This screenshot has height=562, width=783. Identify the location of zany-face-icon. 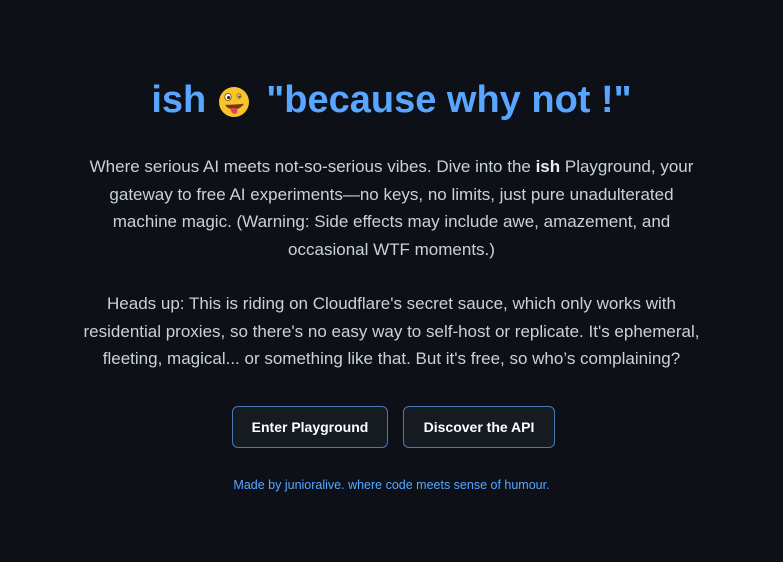
(234, 99).